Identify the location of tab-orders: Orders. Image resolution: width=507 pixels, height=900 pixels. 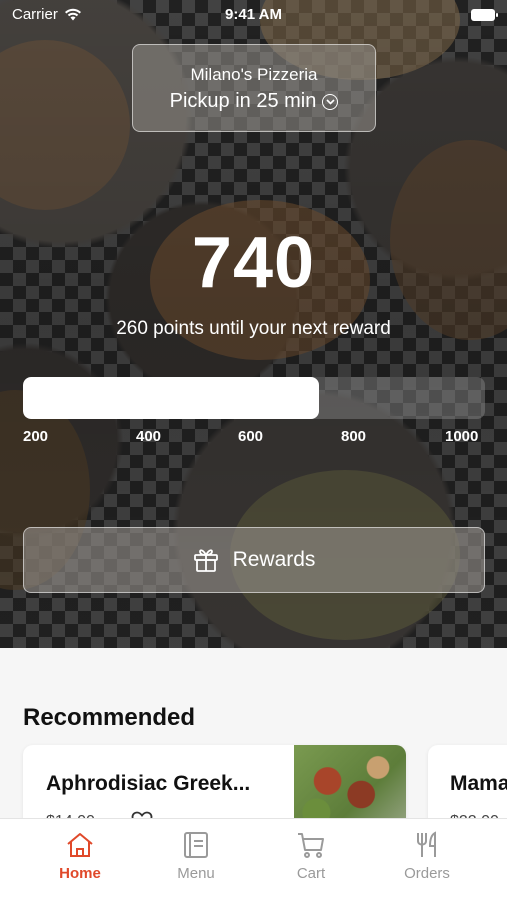
(427, 856).